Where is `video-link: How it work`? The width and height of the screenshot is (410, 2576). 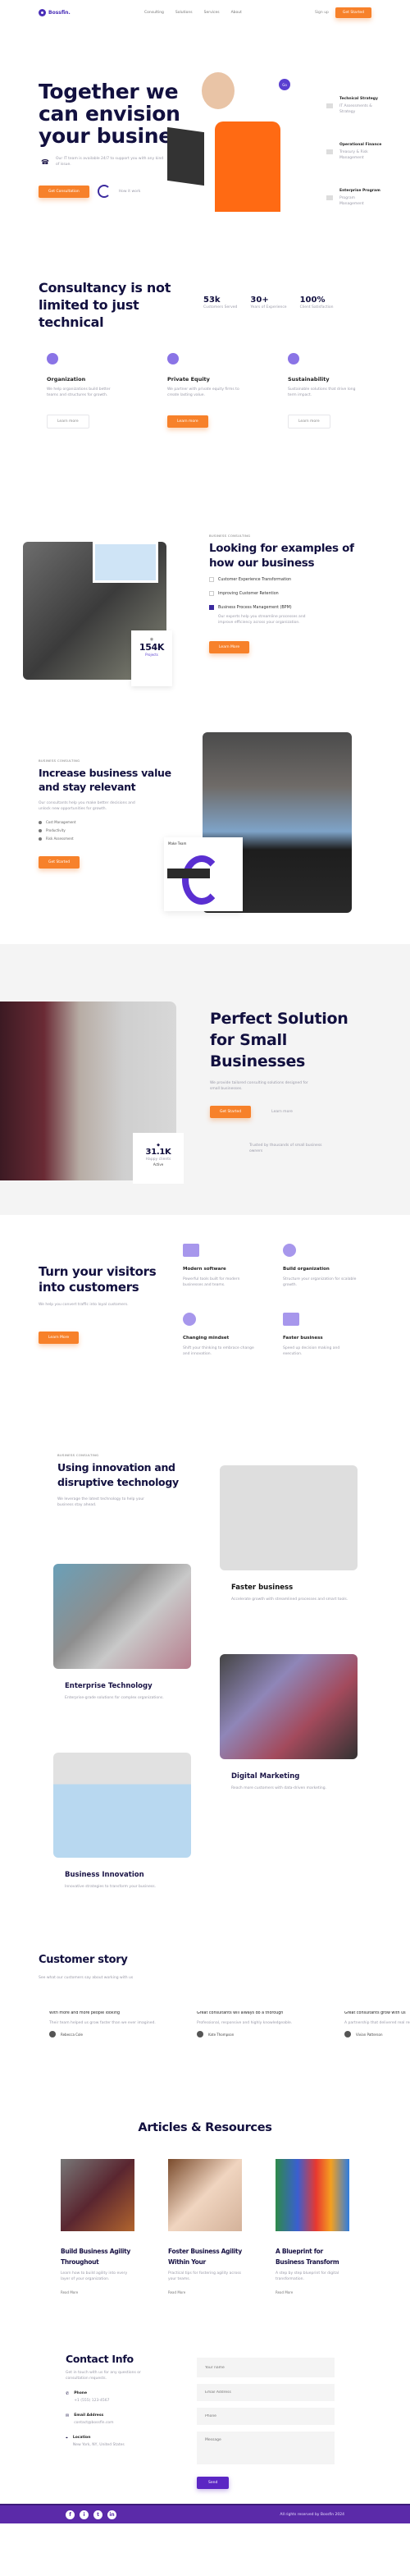
video-link: How it work is located at coordinates (130, 192).